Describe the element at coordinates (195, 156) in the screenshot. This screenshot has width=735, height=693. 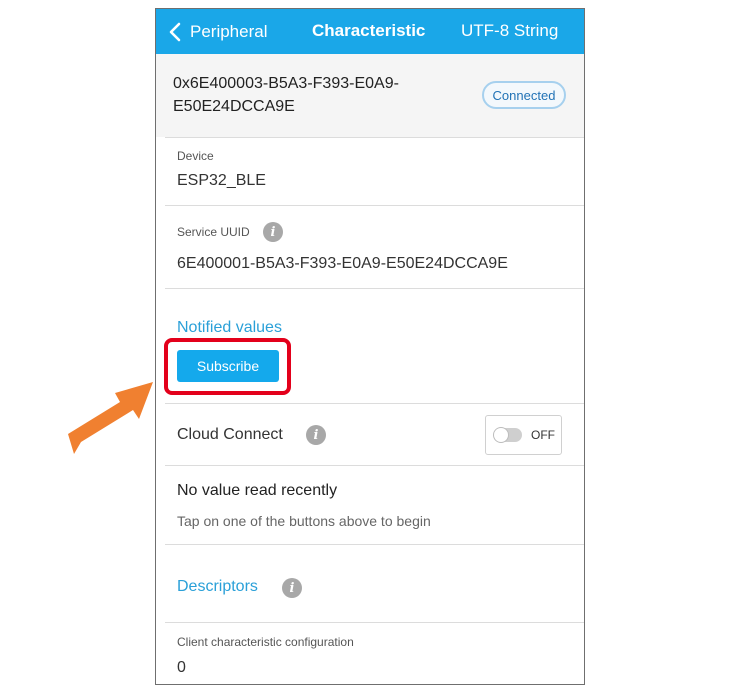
I see `device-label: Device` at that location.